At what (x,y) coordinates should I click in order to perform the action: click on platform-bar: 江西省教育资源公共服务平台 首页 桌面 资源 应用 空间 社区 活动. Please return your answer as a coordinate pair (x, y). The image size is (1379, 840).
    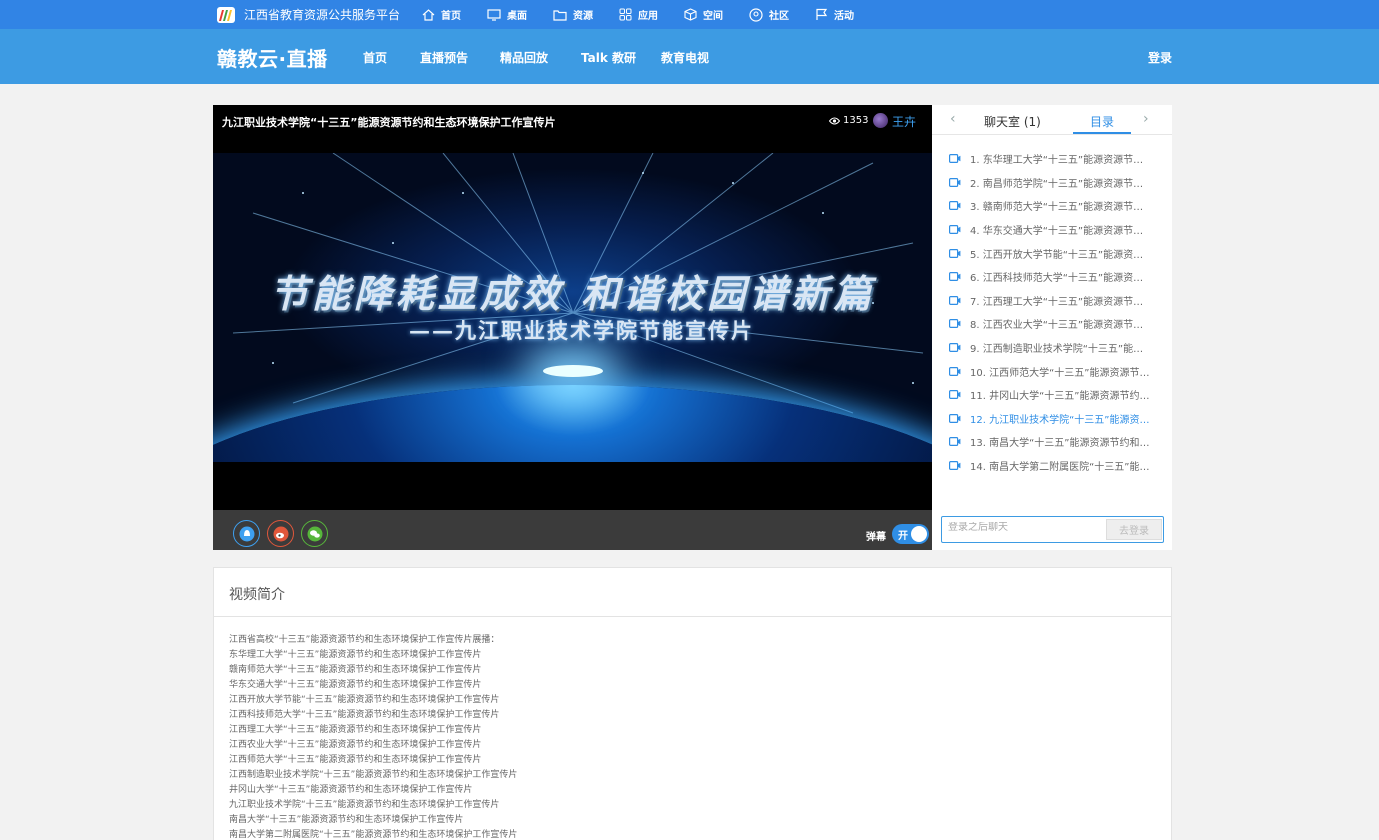
    Looking at the image, I should click on (689, 14).